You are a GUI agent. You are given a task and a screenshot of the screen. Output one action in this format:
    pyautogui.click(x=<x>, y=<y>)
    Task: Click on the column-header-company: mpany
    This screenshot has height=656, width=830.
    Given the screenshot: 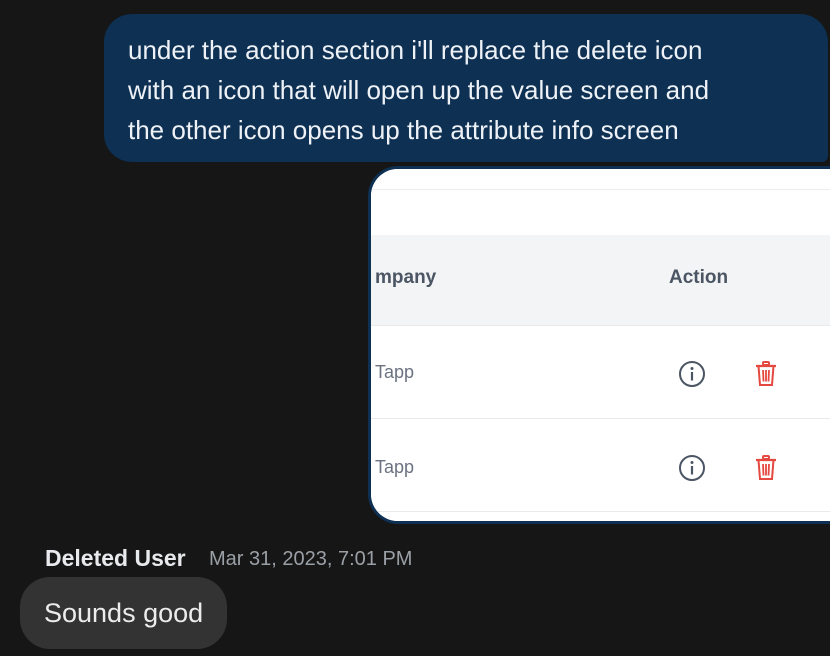 What is the action you would take?
    pyautogui.click(x=406, y=277)
    